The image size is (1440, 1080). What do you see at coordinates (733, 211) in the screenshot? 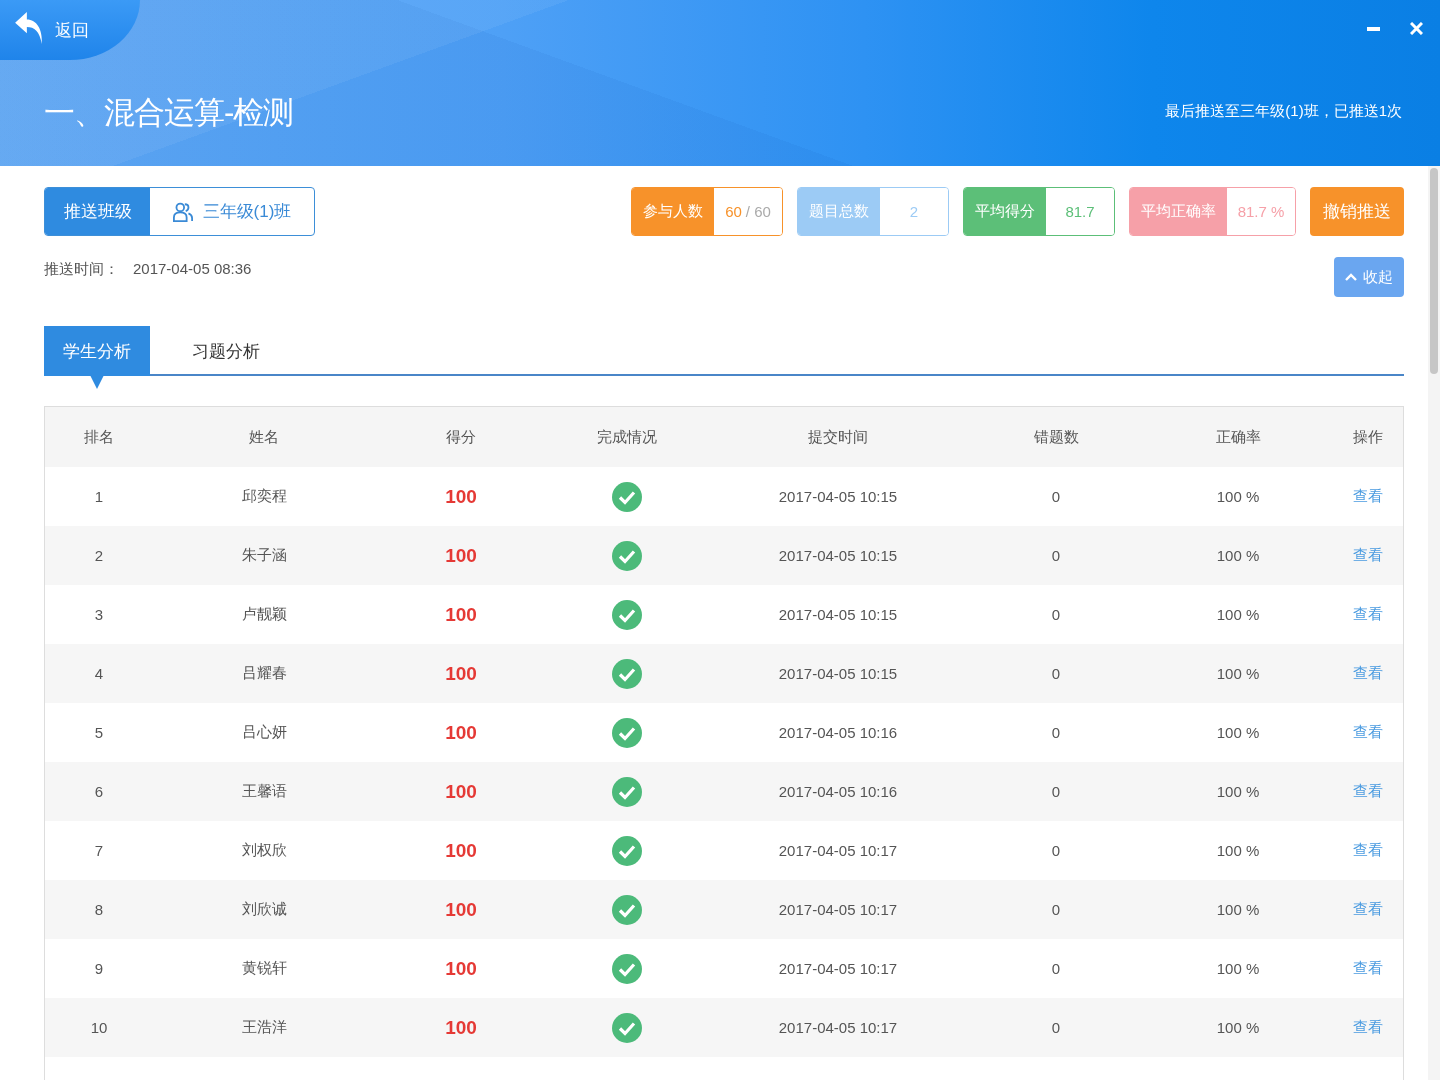
I see `stat-value: 60` at bounding box center [733, 211].